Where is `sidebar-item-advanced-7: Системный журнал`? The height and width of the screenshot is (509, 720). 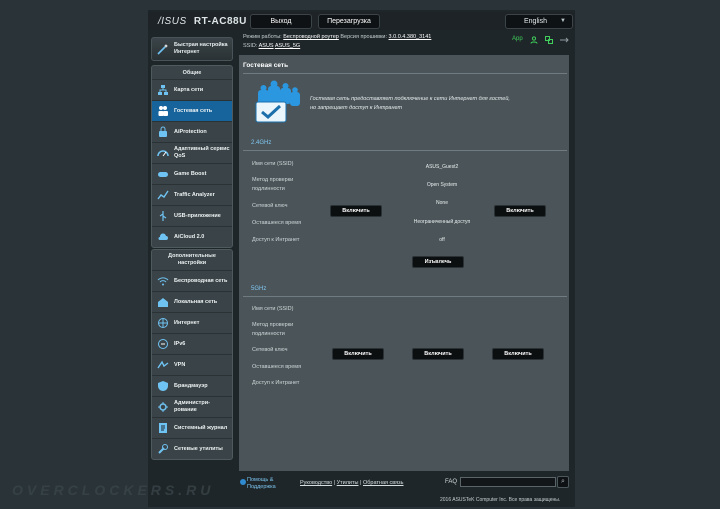
sidebar-item-advanced-7: Системный журнал is located at coordinates (192, 427).